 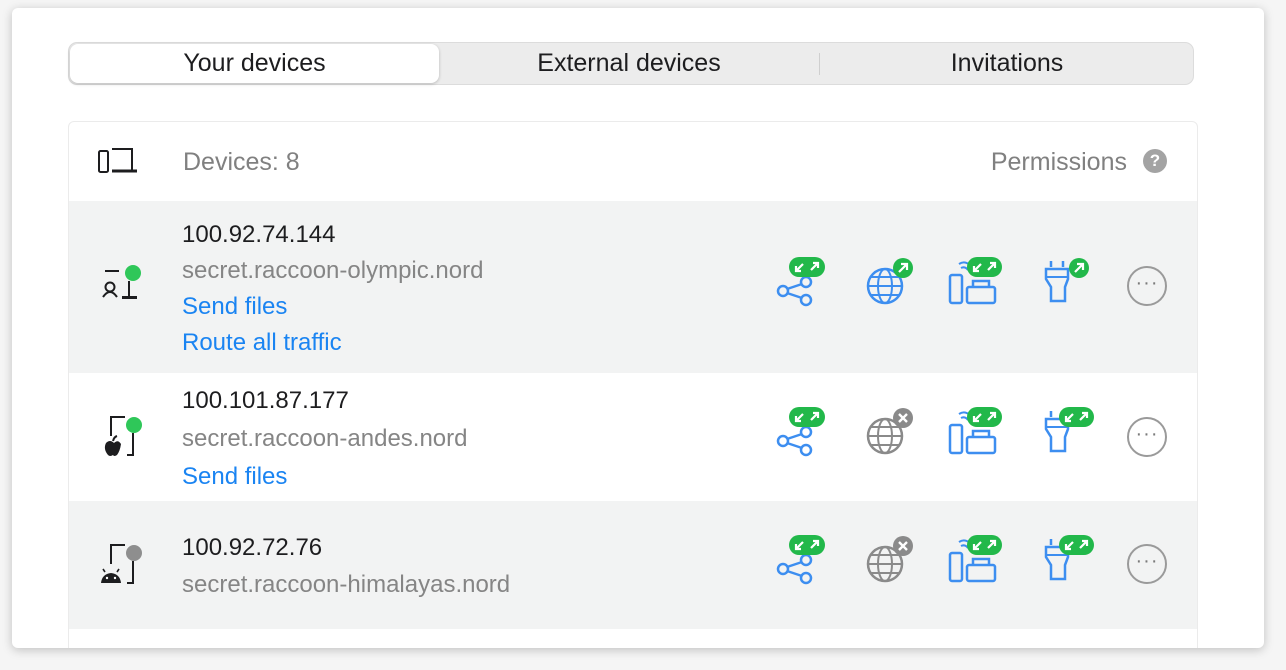 What do you see at coordinates (889, 284) in the screenshot?
I see `routing-globe-icon` at bounding box center [889, 284].